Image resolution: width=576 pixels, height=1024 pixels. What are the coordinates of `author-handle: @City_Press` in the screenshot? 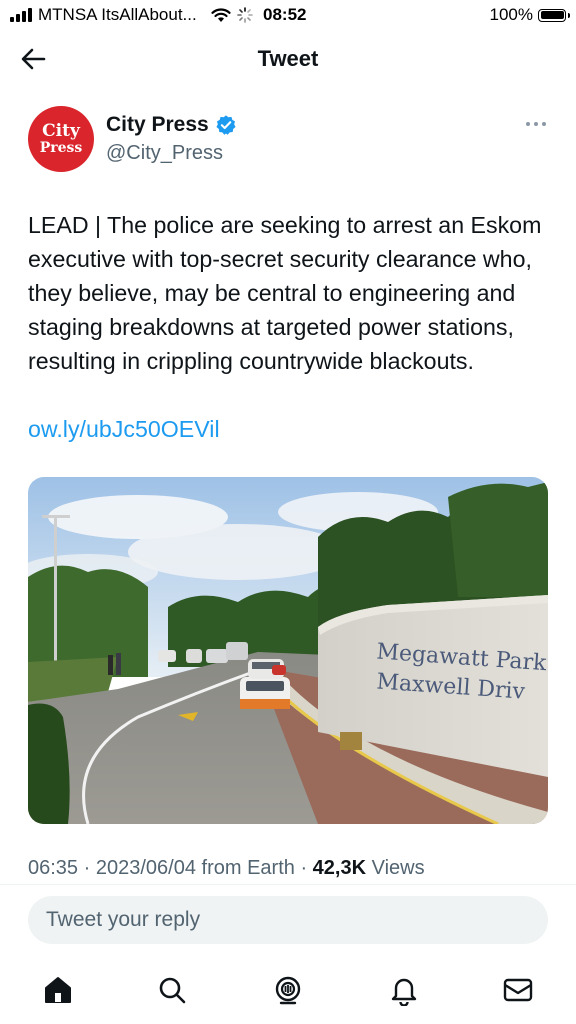 It's located at (164, 153).